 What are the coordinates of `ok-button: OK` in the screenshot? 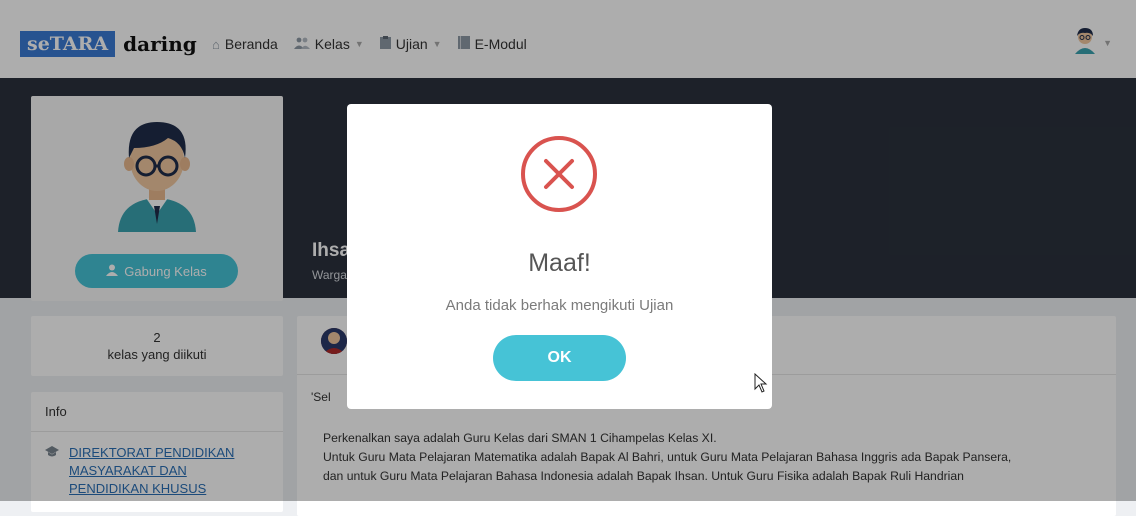 It's located at (559, 358).